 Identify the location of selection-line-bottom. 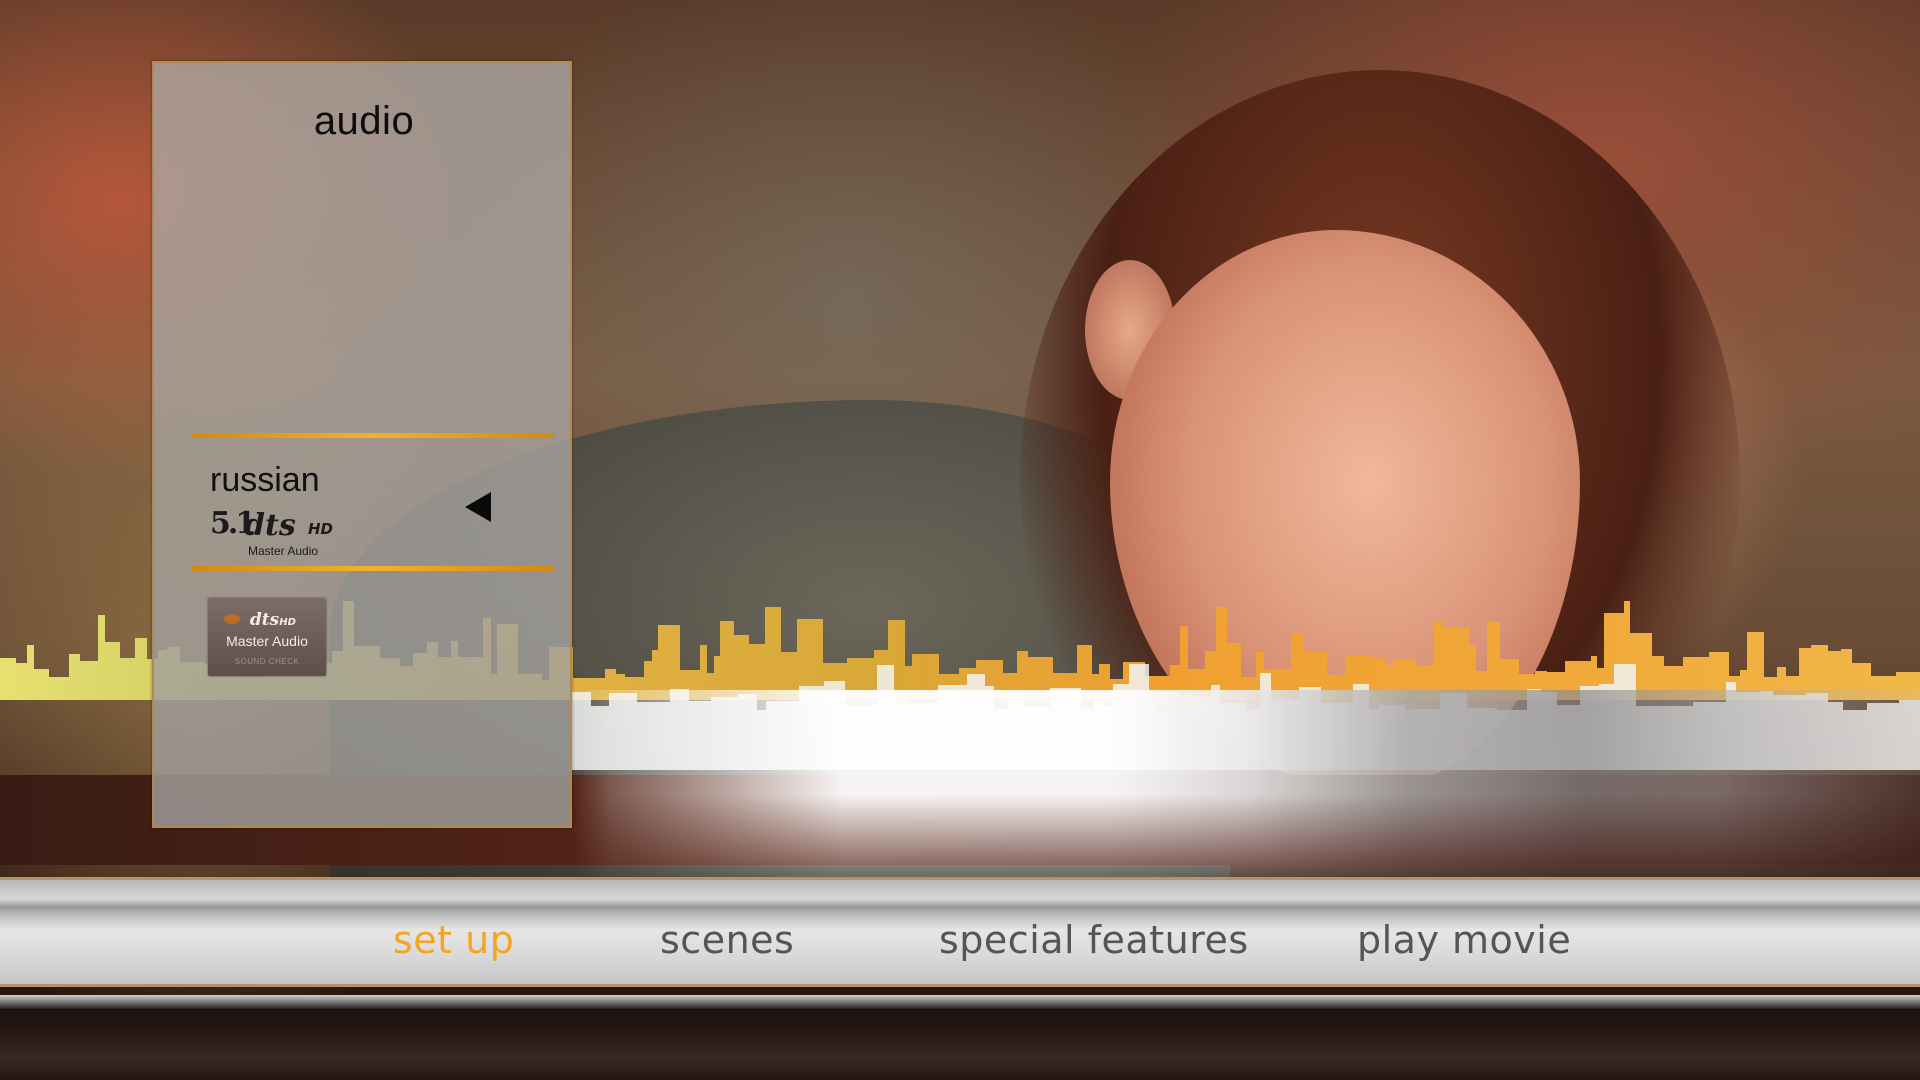
(373, 568).